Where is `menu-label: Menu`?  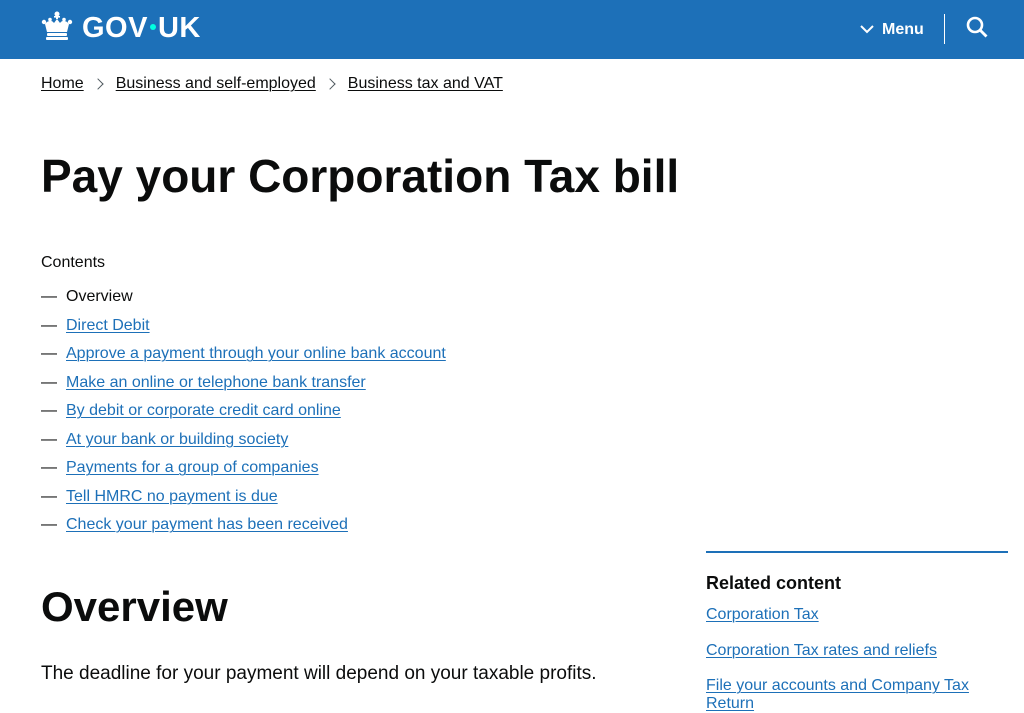
menu-label: Menu is located at coordinates (903, 29).